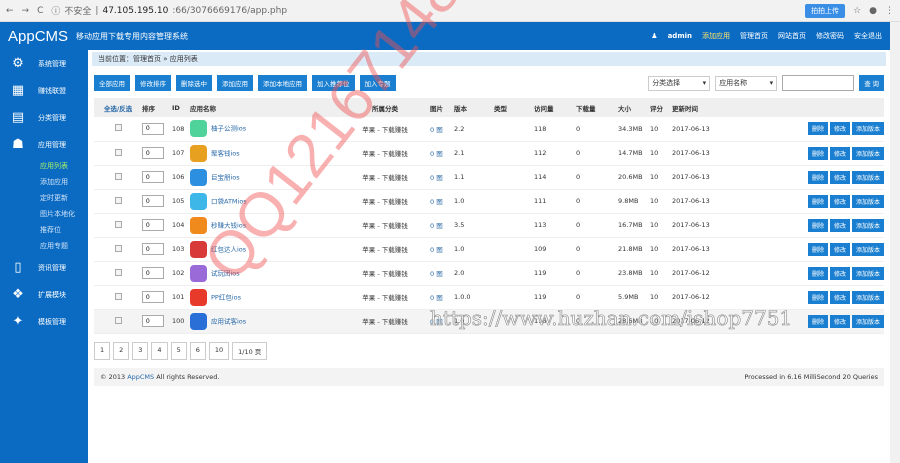  I want to click on toolbar-button: 全部应用, so click(112, 83).